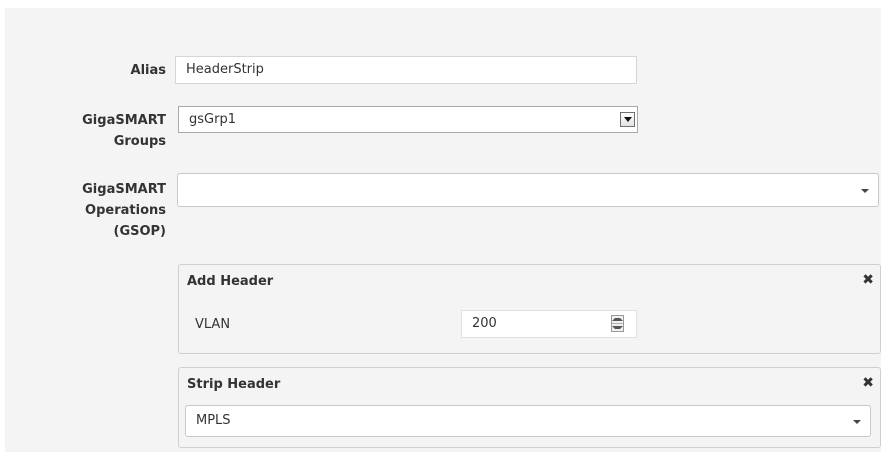  I want to click on vlan-input: 200, so click(549, 324).